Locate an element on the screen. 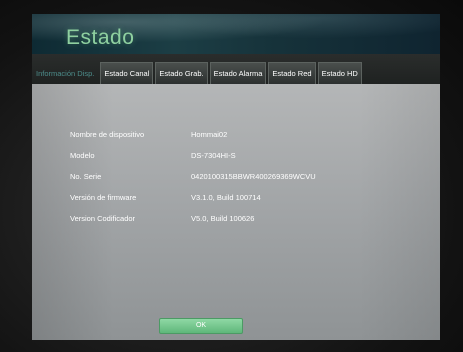 This screenshot has width=463, height=352. tab-estado-red: Estado Red is located at coordinates (292, 73).